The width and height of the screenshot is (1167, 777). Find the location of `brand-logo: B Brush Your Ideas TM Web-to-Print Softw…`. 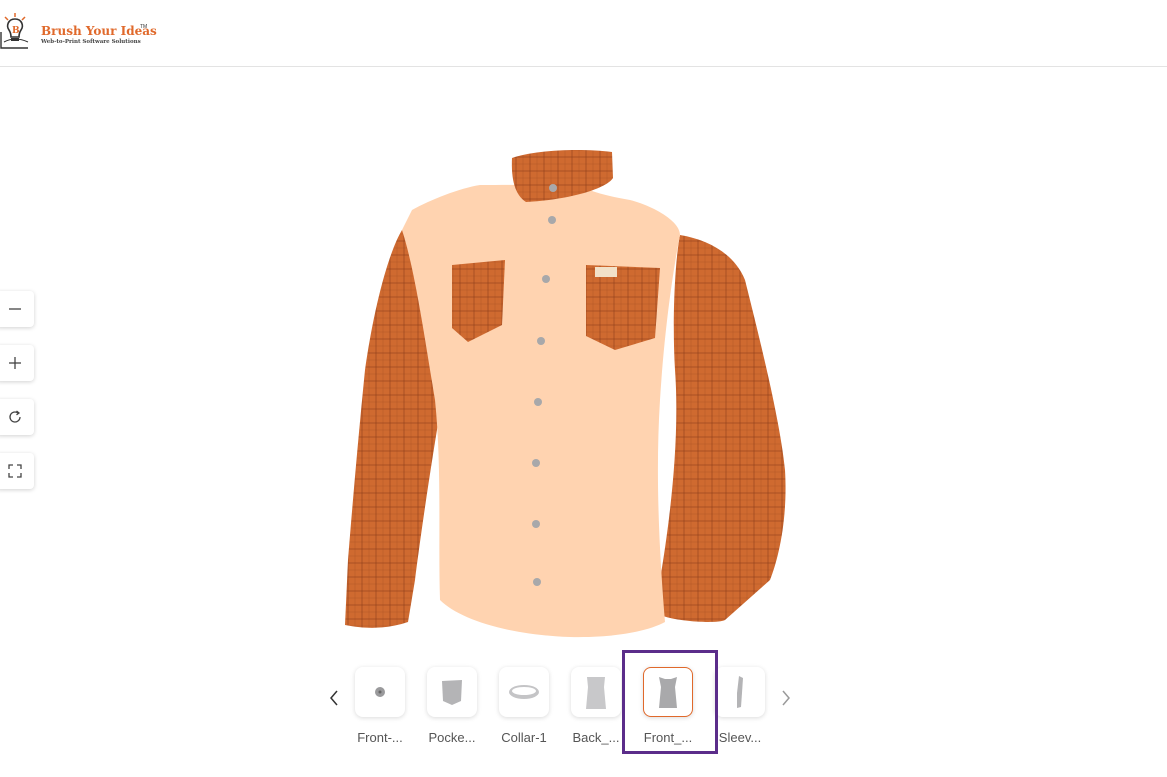

brand-logo: B Brush Your Ideas TM Web-to-Print Softw… is located at coordinates (80, 32).